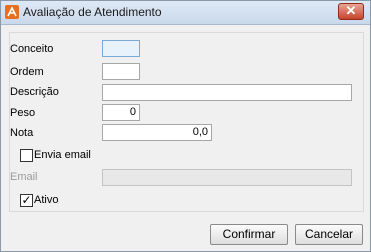  Describe the element at coordinates (249, 234) in the screenshot. I see `confirmar-button: Confirmar` at that location.